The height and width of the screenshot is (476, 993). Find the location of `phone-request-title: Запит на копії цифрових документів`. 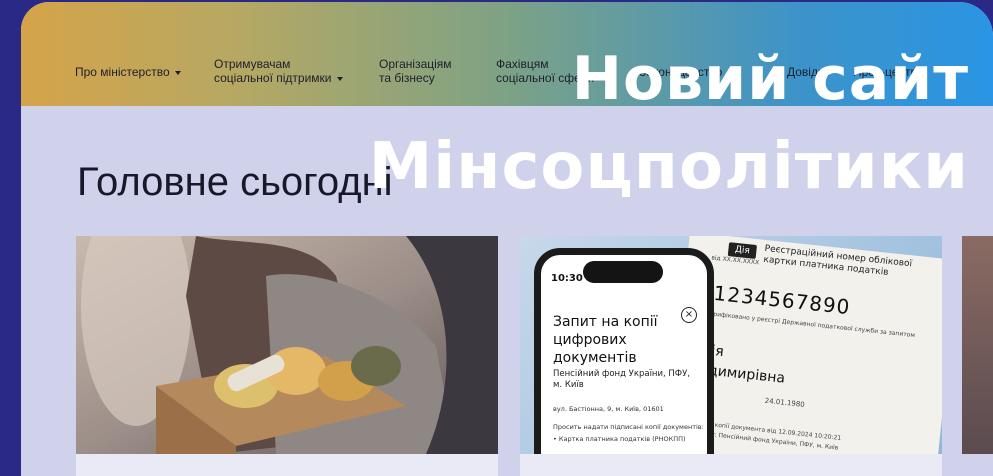

phone-request-title: Запит на копії цифрових документів is located at coordinates (605, 340).